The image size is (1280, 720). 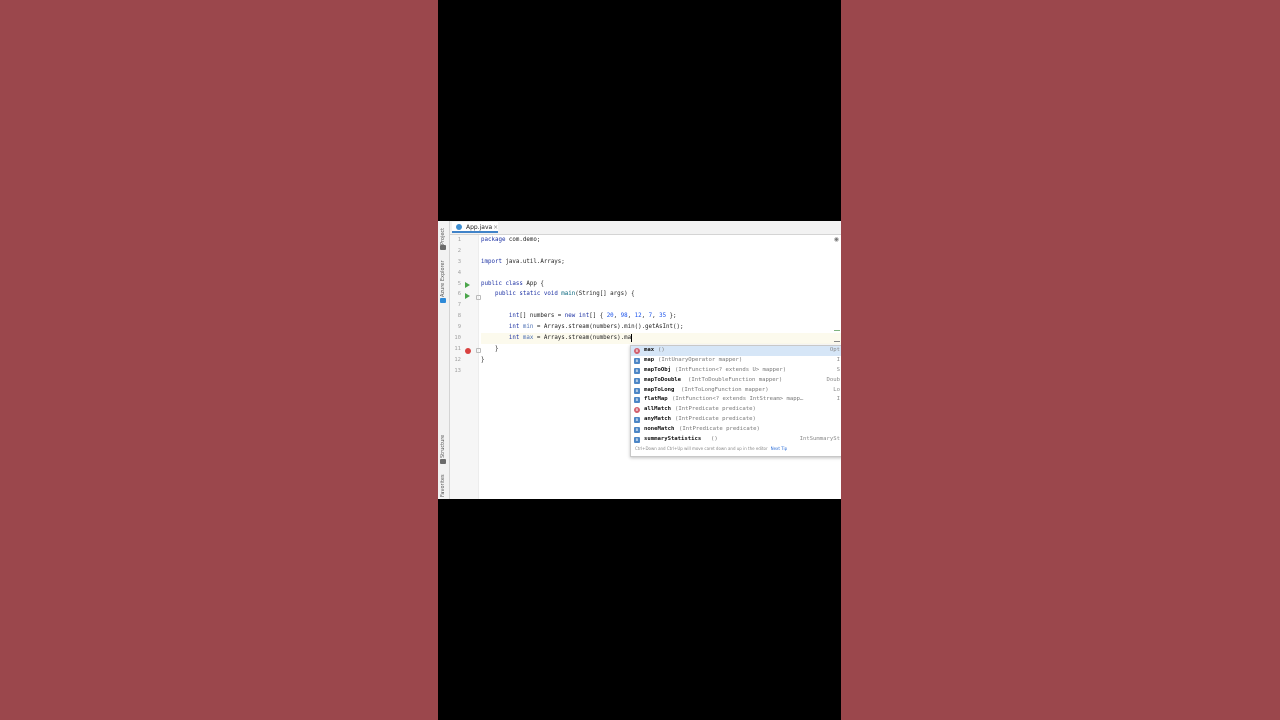 What do you see at coordinates (459, 227) in the screenshot?
I see `java-class-icon` at bounding box center [459, 227].